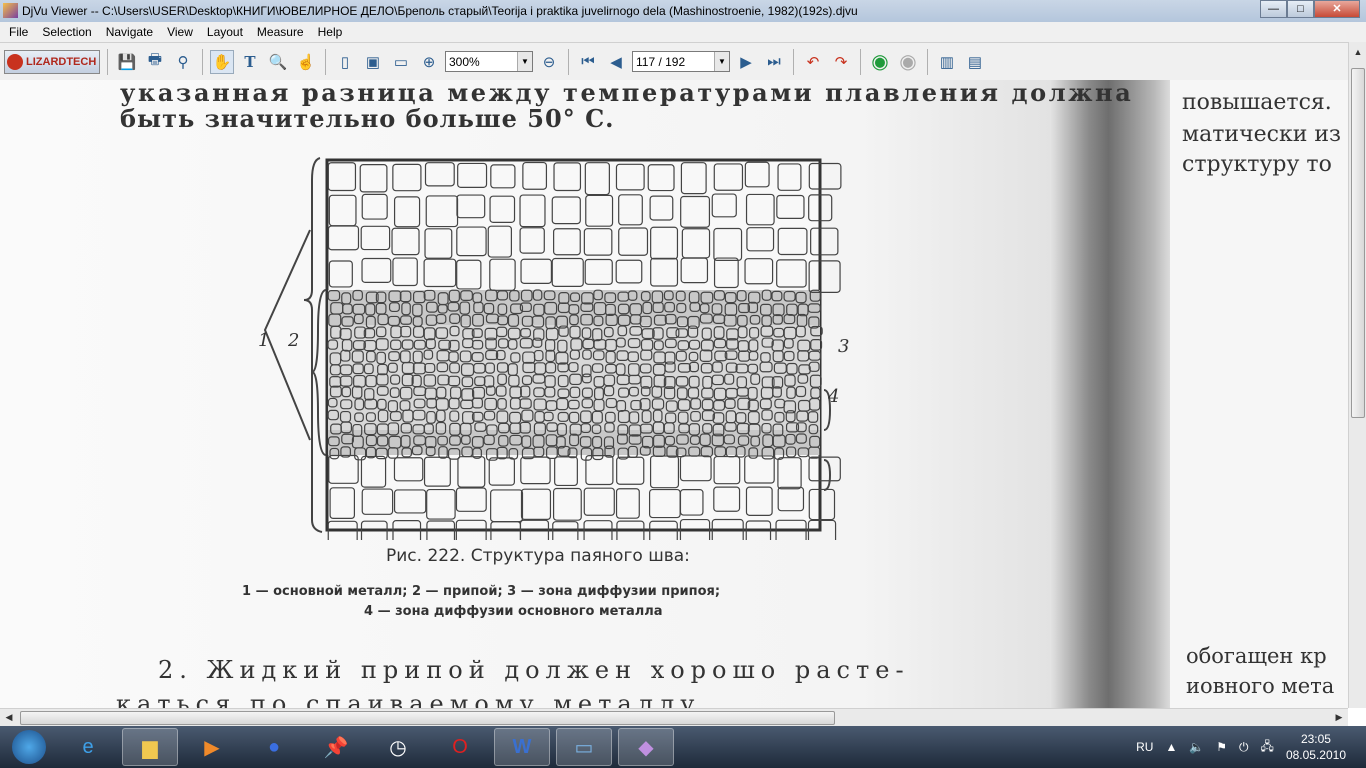 This screenshot has width=1366, height=768. What do you see at coordinates (294, 340) in the screenshot?
I see `figure-label-2: 2` at bounding box center [294, 340].